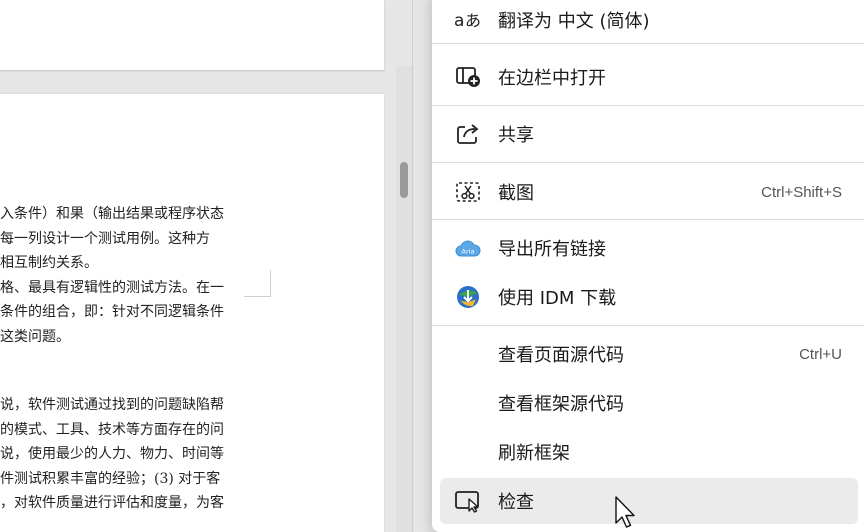  Describe the element at coordinates (648, 403) in the screenshot. I see `menu-item-view-frame-source: 查看框架源代码` at that location.